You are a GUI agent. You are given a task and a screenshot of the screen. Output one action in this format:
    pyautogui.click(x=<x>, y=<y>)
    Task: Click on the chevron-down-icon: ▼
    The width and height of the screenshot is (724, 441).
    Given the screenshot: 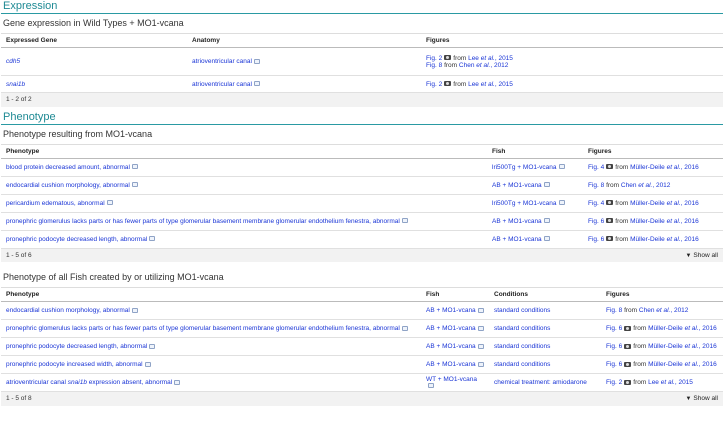 What is the action you would take?
    pyautogui.click(x=688, y=255)
    